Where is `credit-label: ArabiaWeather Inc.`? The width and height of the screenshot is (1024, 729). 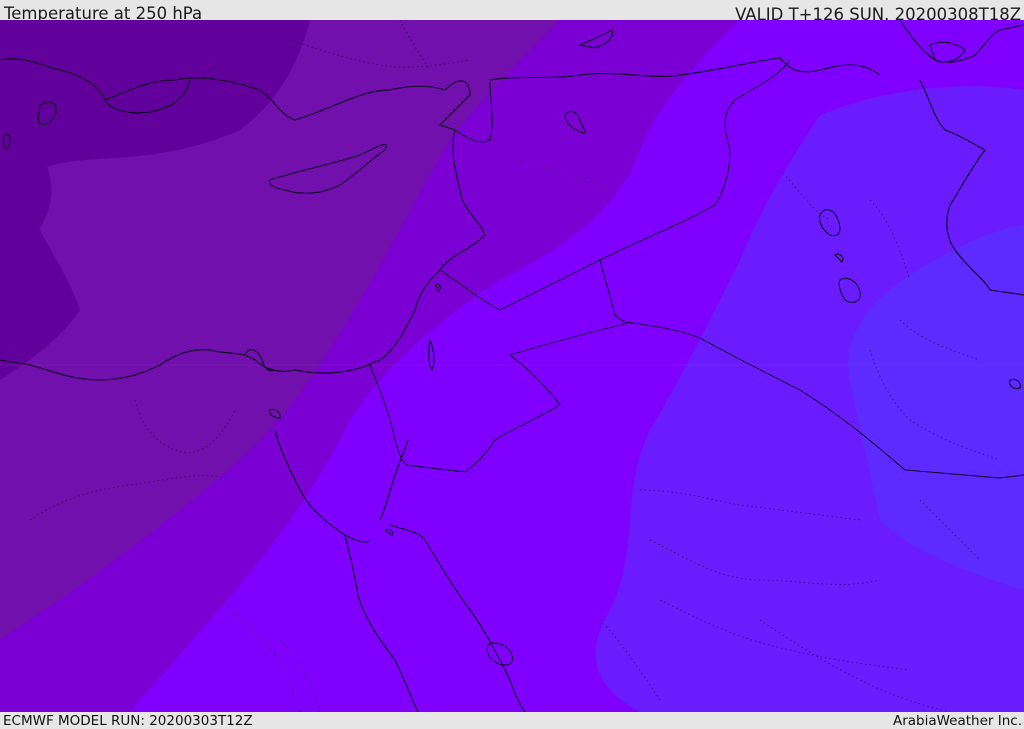 credit-label: ArabiaWeather Inc. is located at coordinates (957, 720).